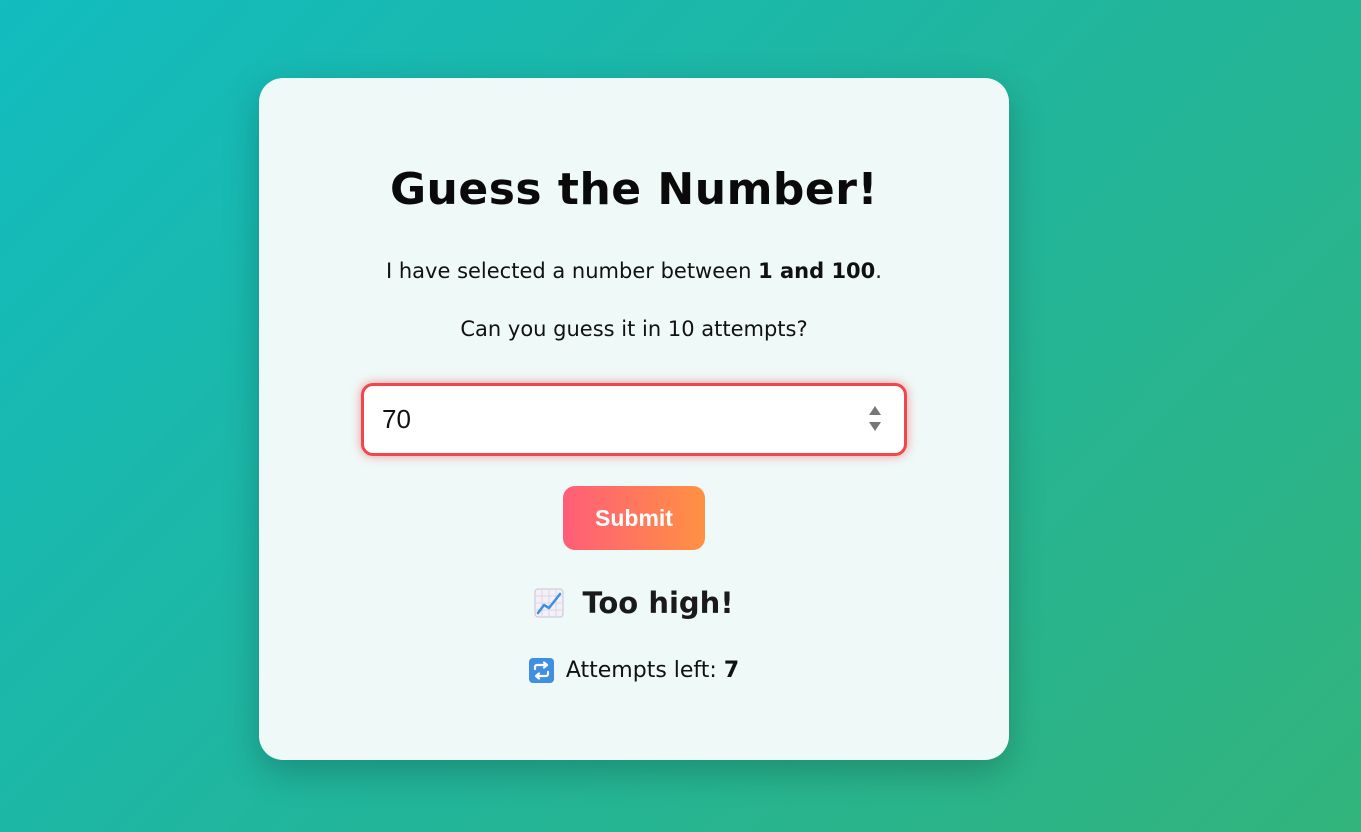 The image size is (1361, 832). Describe the element at coordinates (572, 271) in the screenshot. I see `intro-prefix: I have selected a number between` at that location.